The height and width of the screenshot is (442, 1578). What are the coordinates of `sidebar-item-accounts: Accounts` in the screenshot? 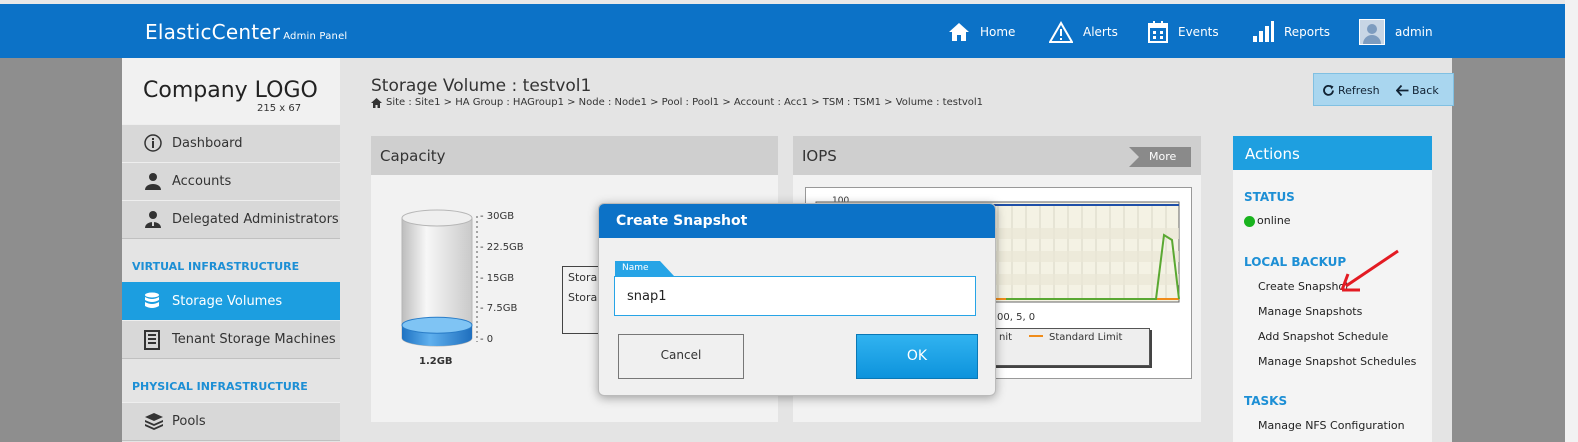 It's located at (231, 181).